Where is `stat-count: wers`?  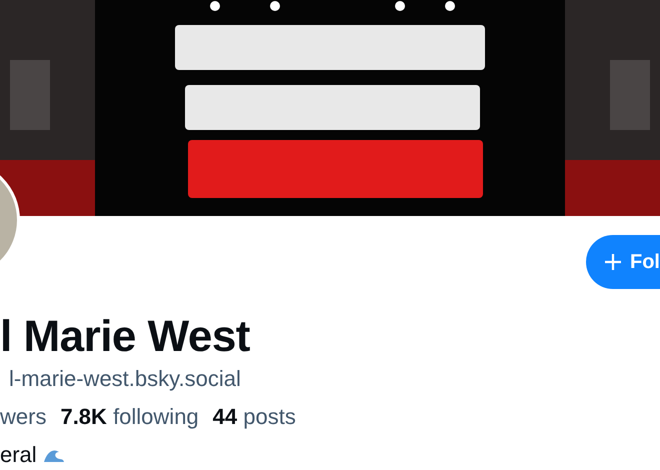
stat-count: wers is located at coordinates (23, 417).